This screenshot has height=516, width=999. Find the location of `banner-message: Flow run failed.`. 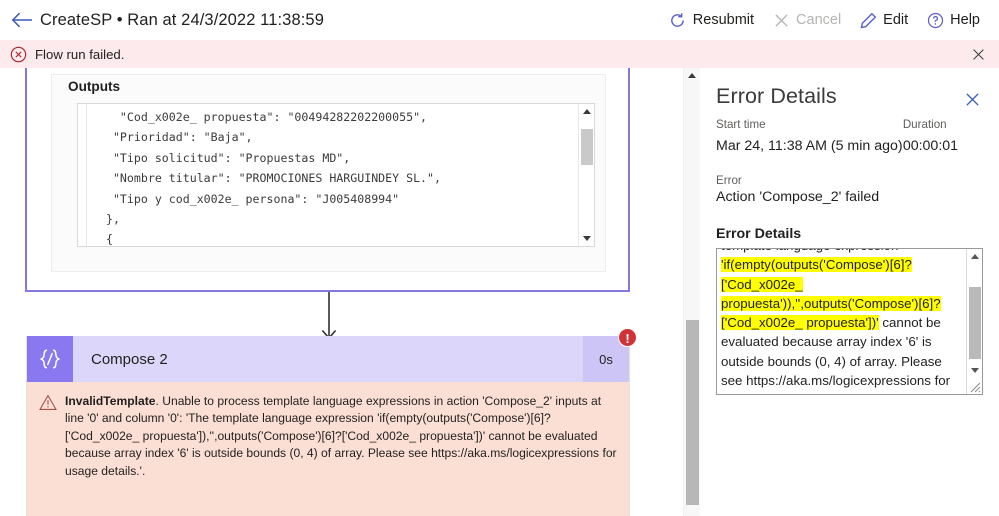

banner-message: Flow run failed. is located at coordinates (80, 54).